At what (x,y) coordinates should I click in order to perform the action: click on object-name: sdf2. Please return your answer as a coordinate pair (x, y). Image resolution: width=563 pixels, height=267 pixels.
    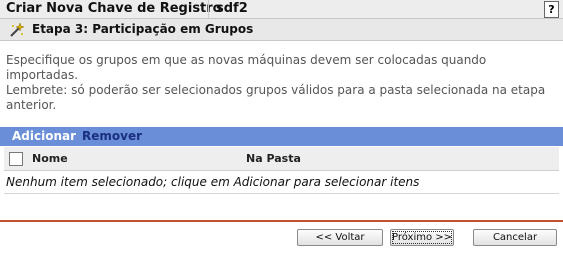
    Looking at the image, I should click on (232, 8).